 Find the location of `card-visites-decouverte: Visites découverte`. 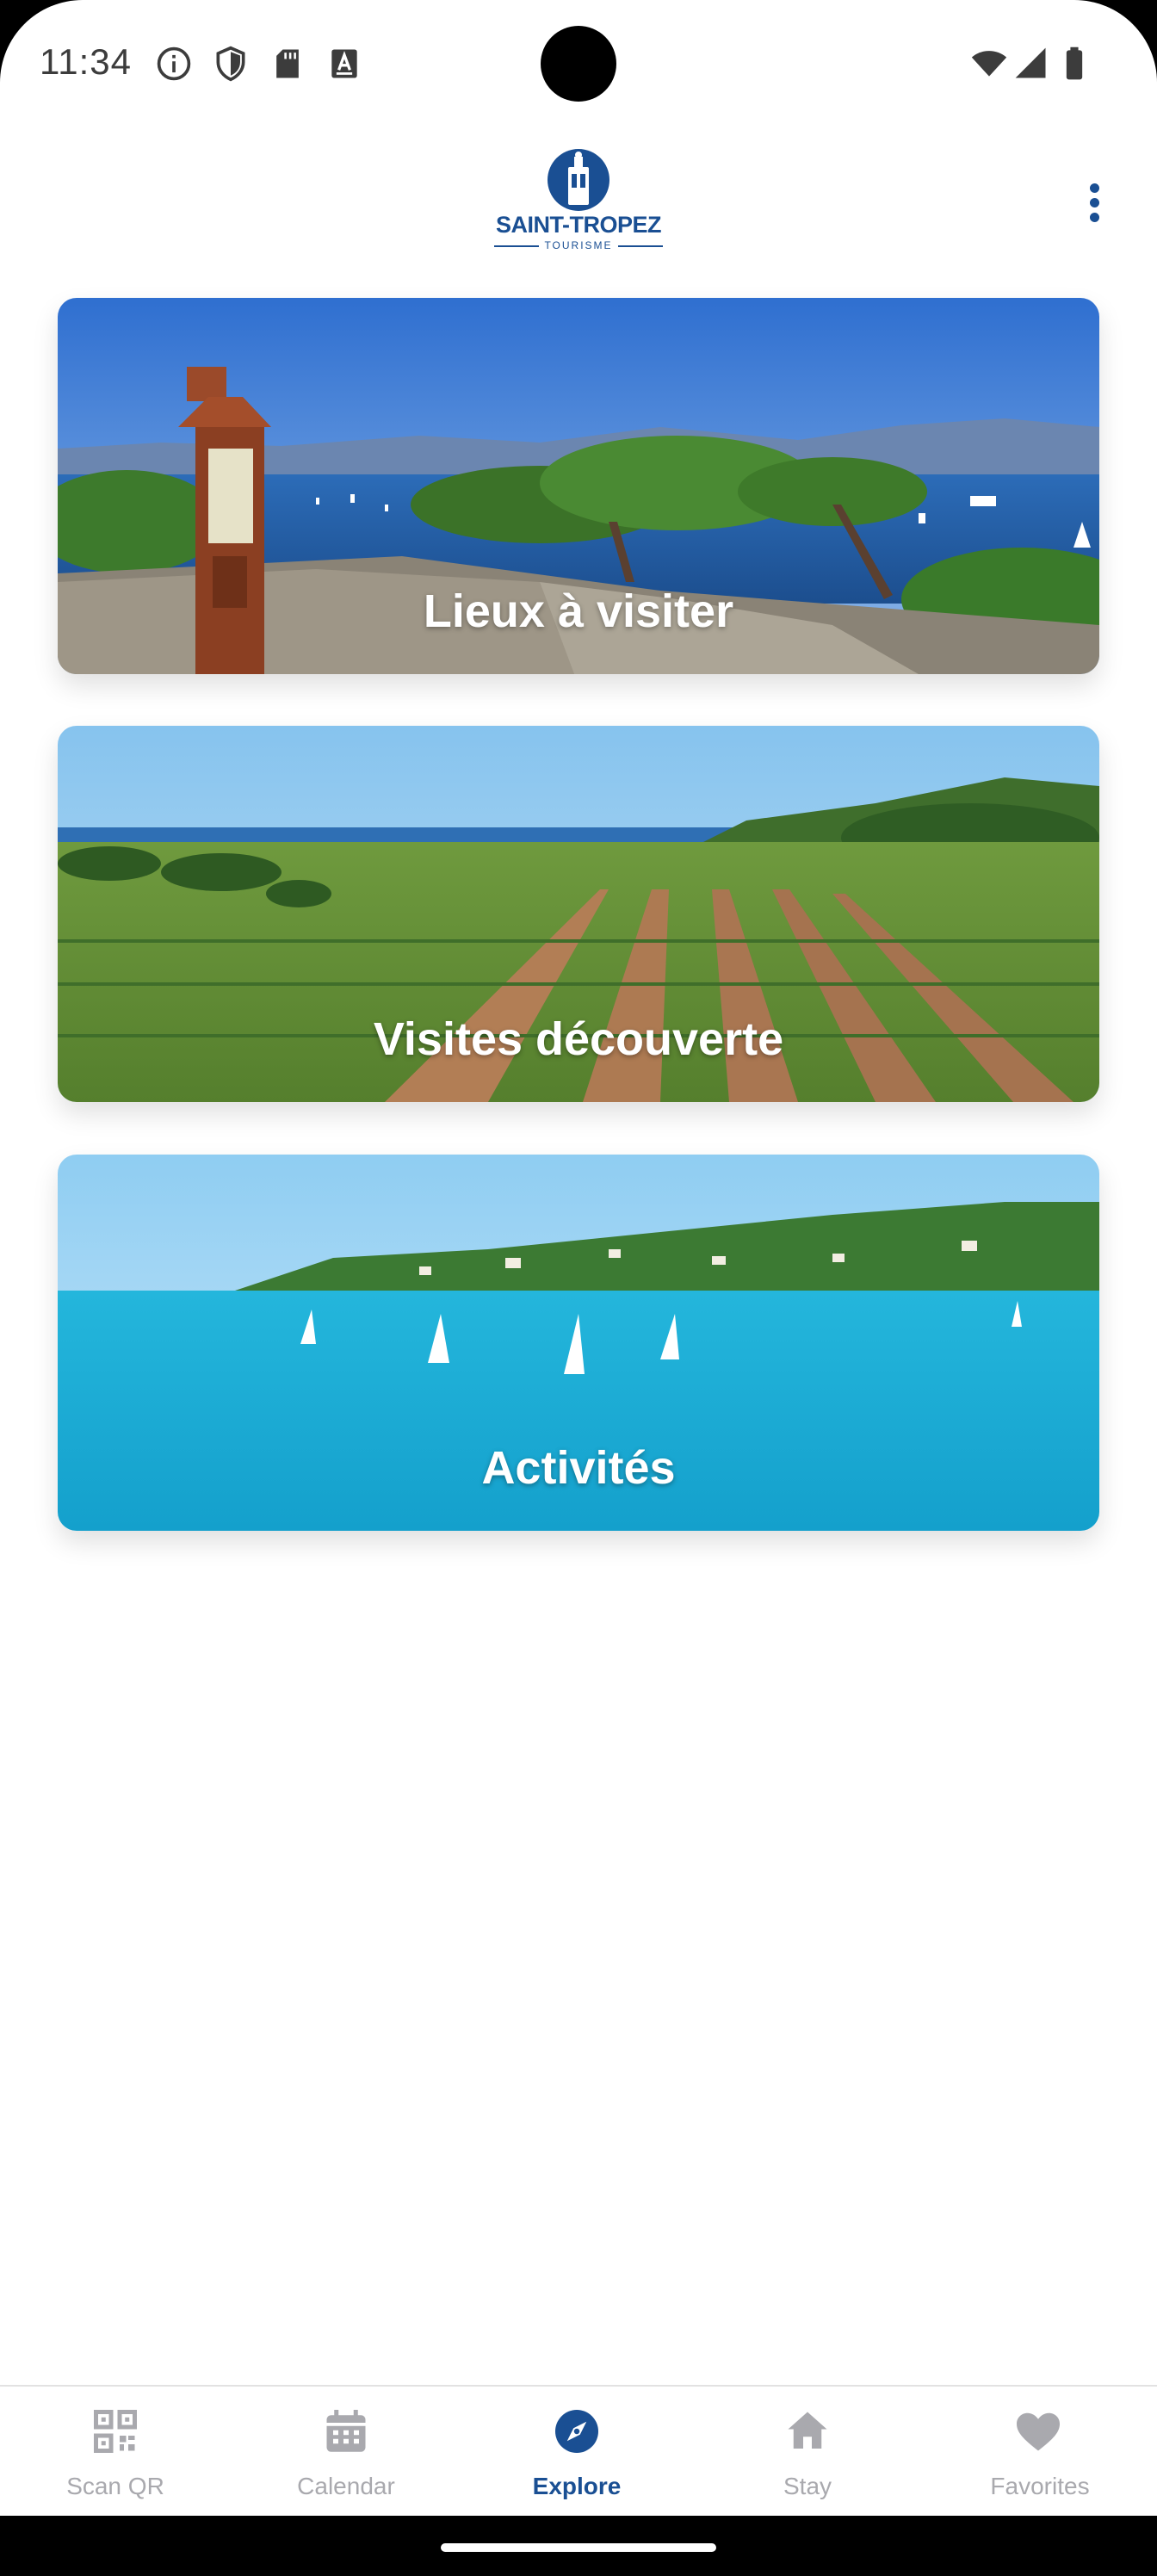

card-visites-decouverte: Visites découverte is located at coordinates (579, 914).